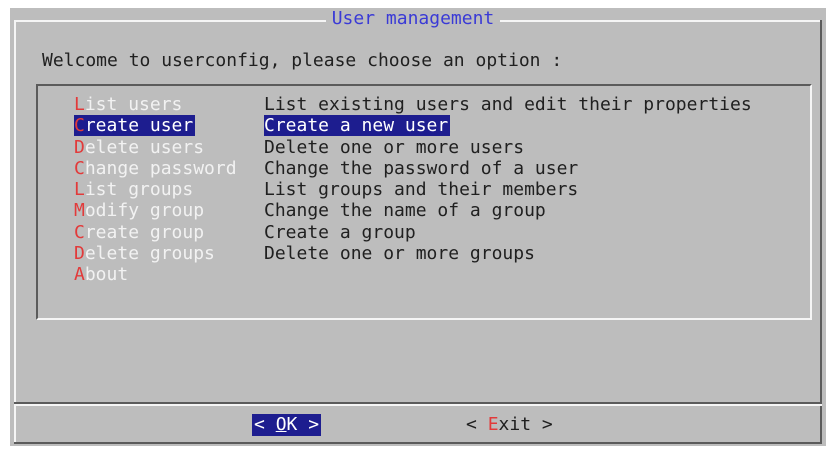 The image size is (830, 452). Describe the element at coordinates (399, 254) in the screenshot. I see `menu-item-description: Delete one or more groups` at that location.